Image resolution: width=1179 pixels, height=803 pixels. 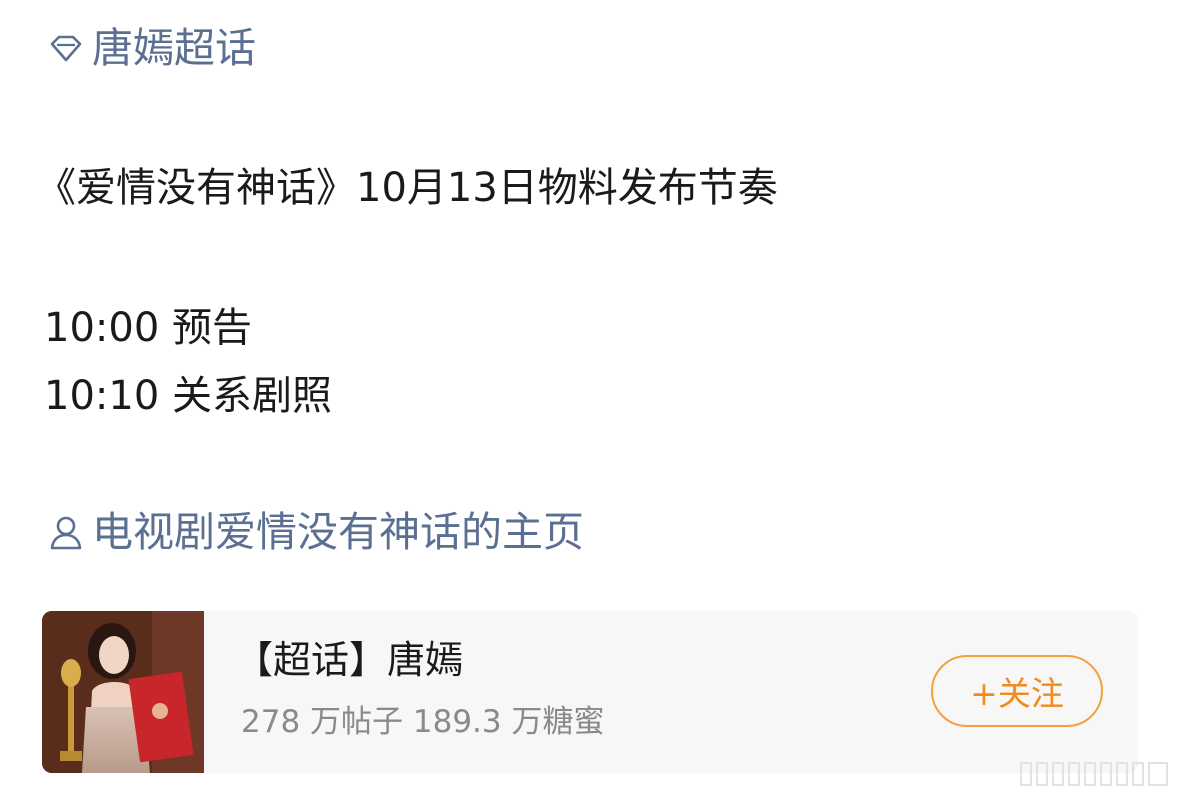 I want to click on schedule-line: 10:00 预告, so click(x=148, y=328).